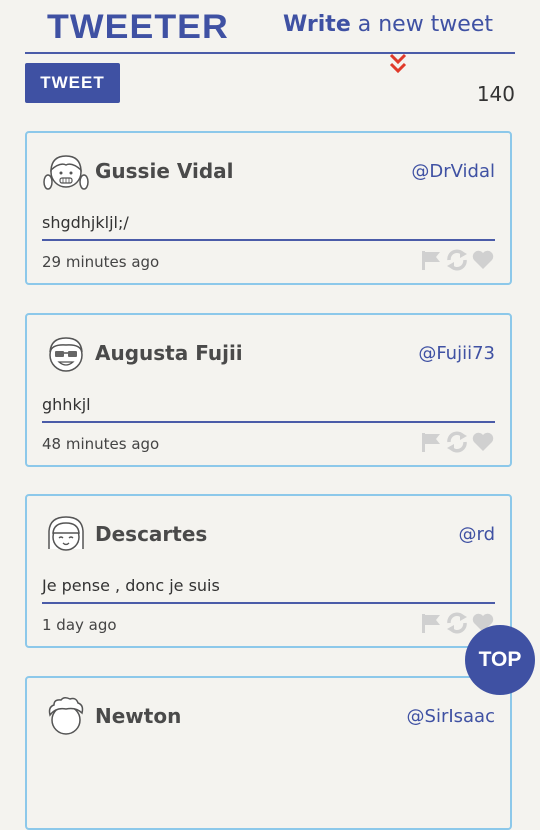 The width and height of the screenshot is (540, 830). What do you see at coordinates (398, 64) in the screenshot?
I see `double-chevron-down-icon` at bounding box center [398, 64].